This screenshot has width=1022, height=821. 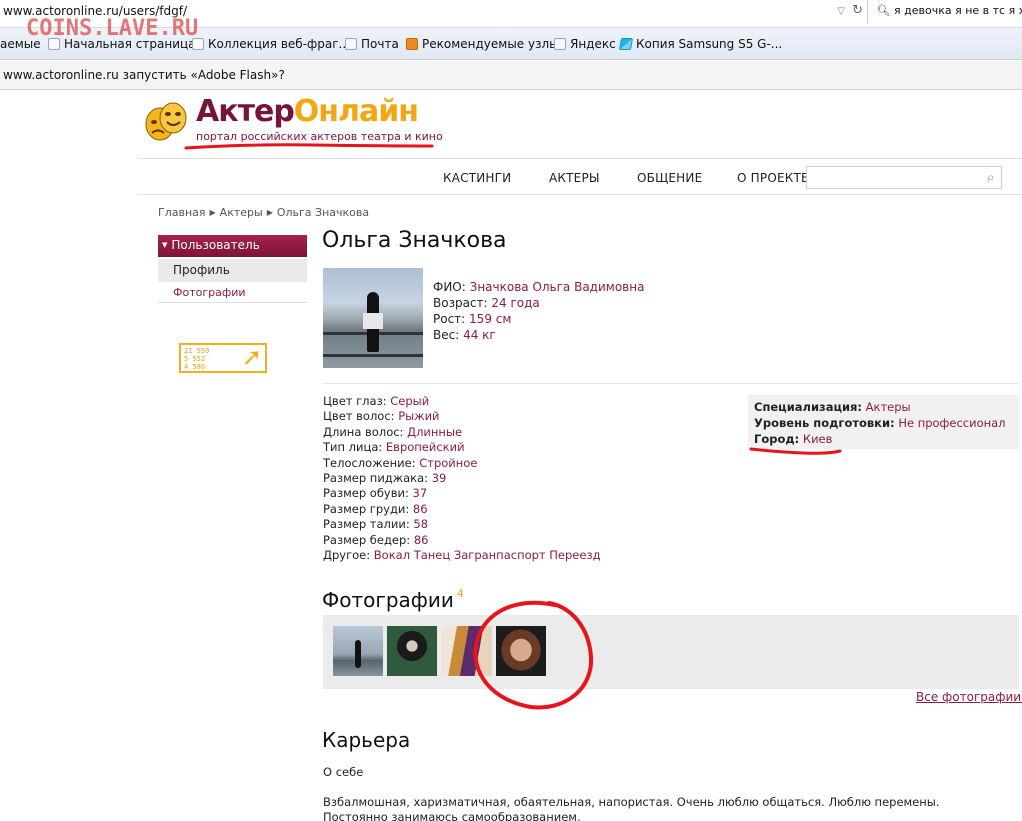 What do you see at coordinates (773, 178) in the screenshot?
I see `nav-about: О ПРОЕКТЕ` at bounding box center [773, 178].